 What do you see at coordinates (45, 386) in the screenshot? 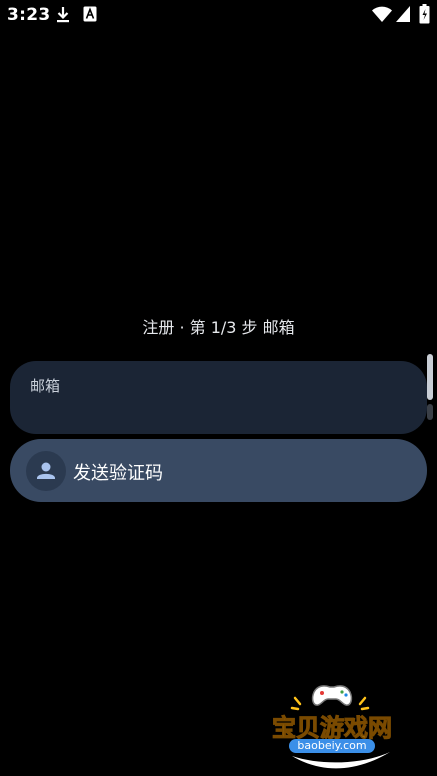
I see `email-field-label: 邮箱` at bounding box center [45, 386].